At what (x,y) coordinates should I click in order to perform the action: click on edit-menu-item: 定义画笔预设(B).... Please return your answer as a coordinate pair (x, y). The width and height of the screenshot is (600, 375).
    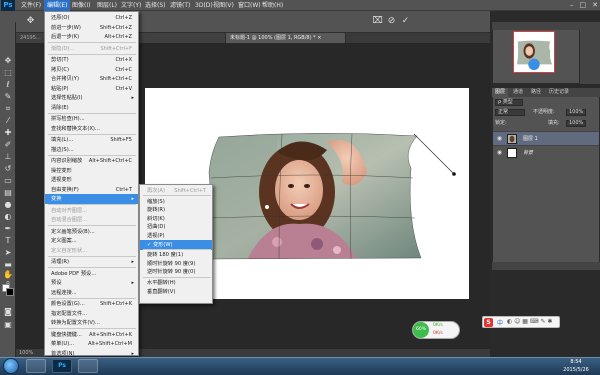
    Looking at the image, I should click on (91, 232).